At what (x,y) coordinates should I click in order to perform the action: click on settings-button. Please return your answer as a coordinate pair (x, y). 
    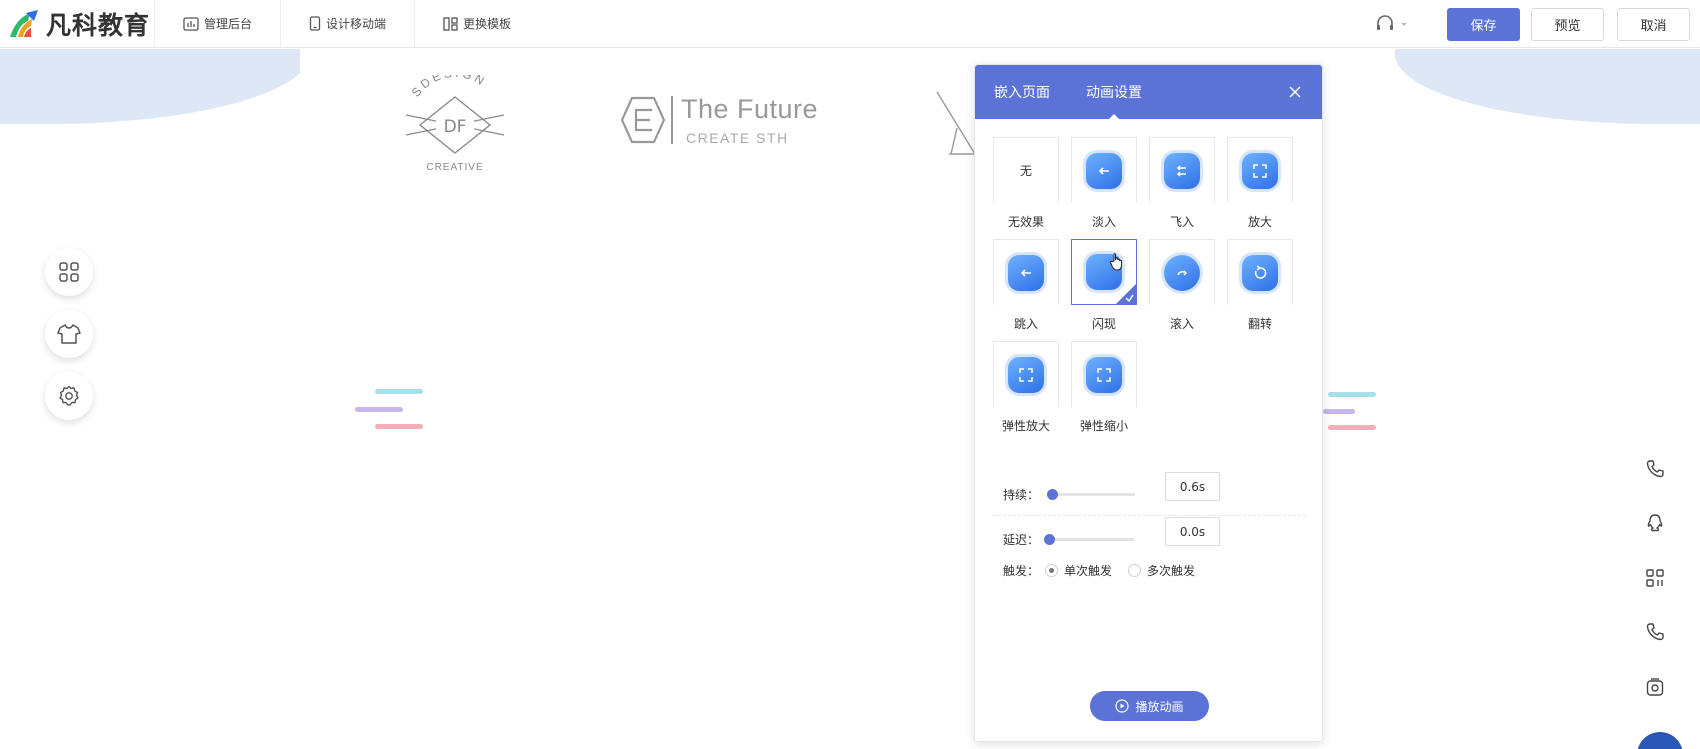
    Looking at the image, I should click on (69, 396).